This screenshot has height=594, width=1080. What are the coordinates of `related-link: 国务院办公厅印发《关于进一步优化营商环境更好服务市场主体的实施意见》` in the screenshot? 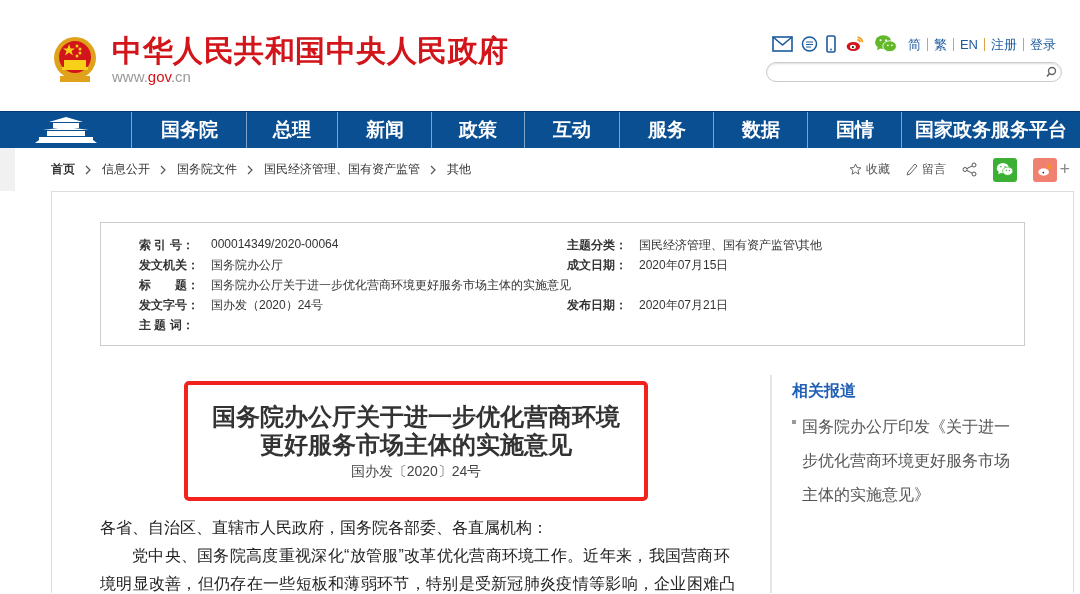 It's located at (907, 461).